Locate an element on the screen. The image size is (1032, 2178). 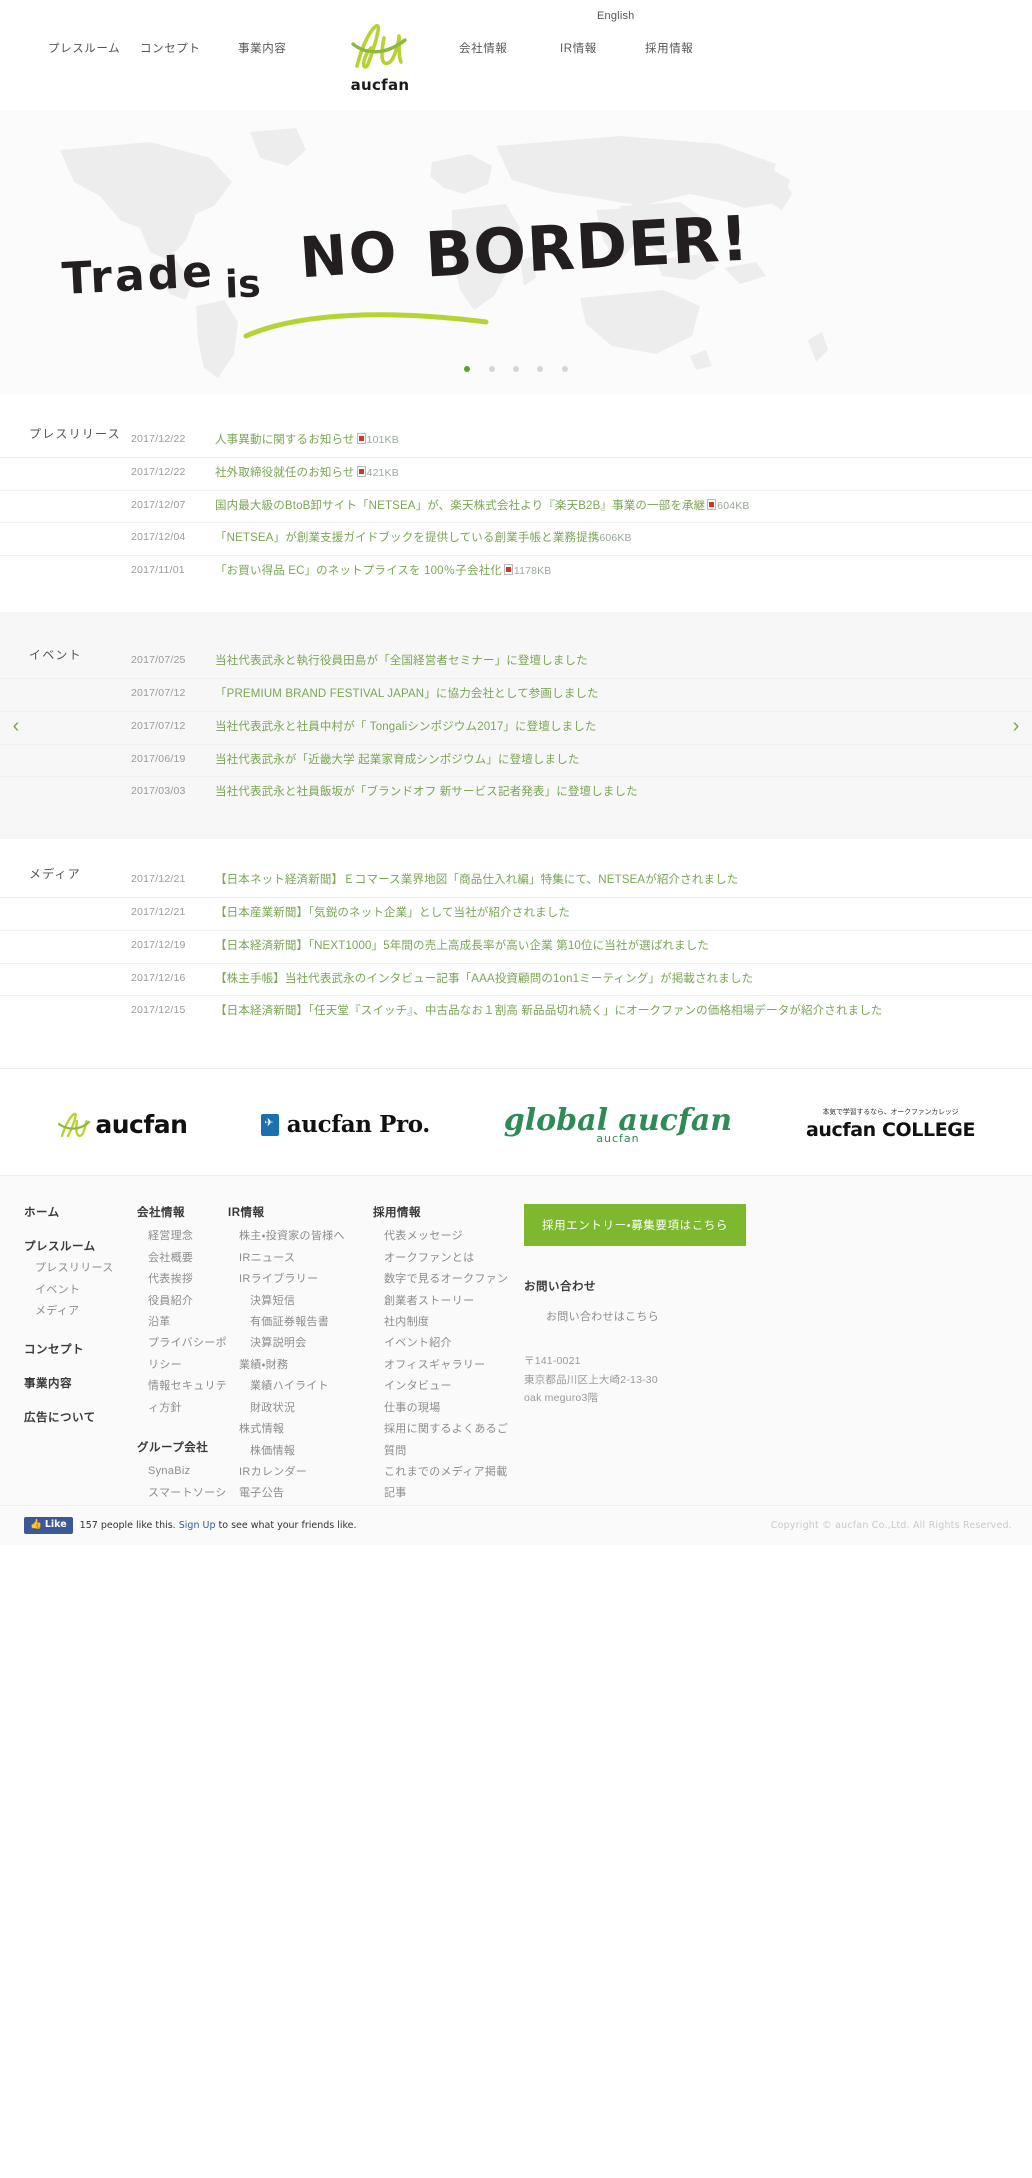
nav-item-business: 事業内容 is located at coordinates (262, 48).